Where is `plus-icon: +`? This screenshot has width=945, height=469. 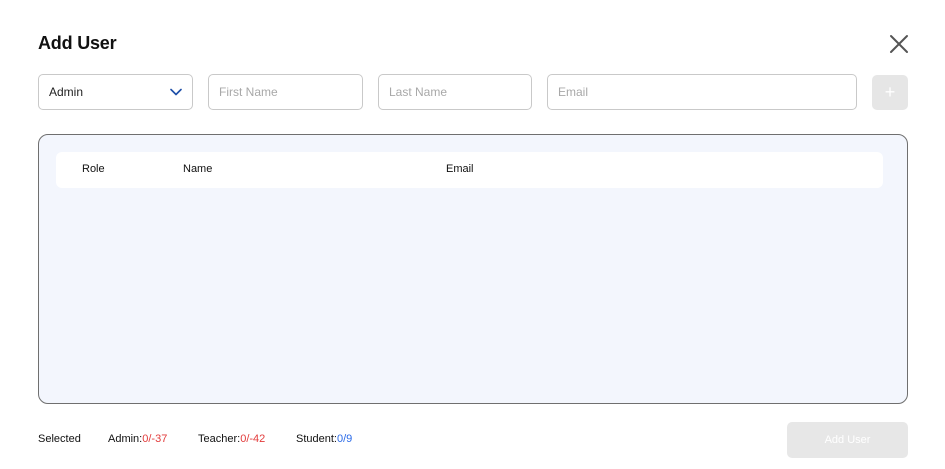 plus-icon: + is located at coordinates (890, 92).